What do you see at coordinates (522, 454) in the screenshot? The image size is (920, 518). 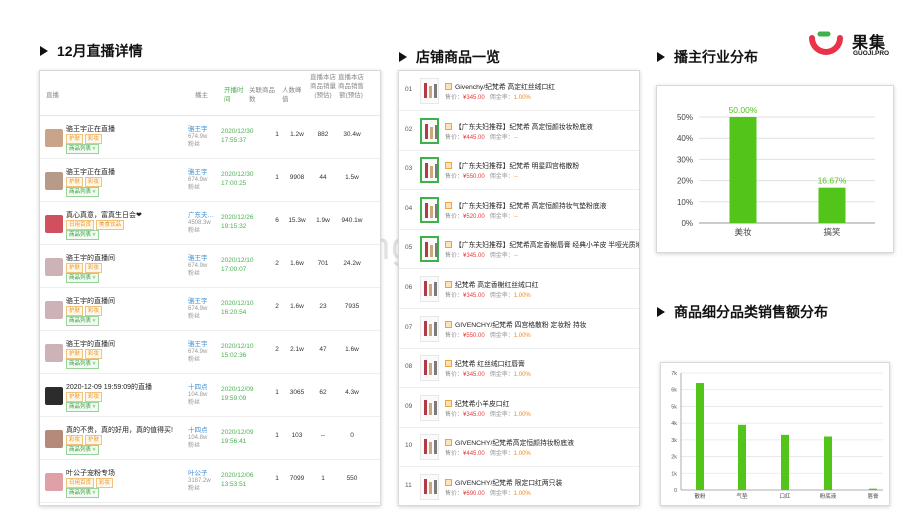 I see `product-commission: 1.00%` at bounding box center [522, 454].